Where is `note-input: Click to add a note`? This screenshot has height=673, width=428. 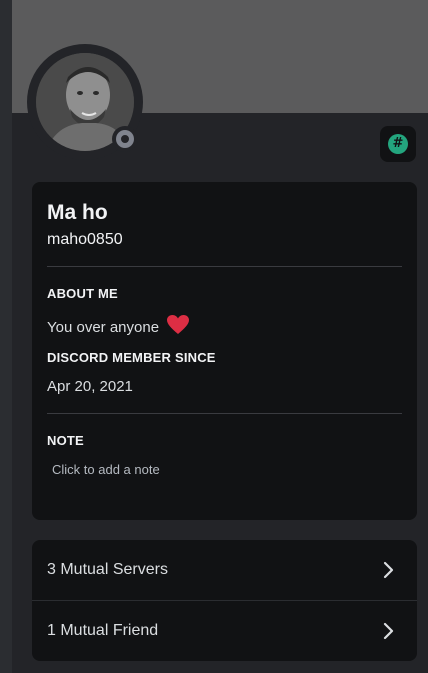
note-input: Click to add a note is located at coordinates (106, 469).